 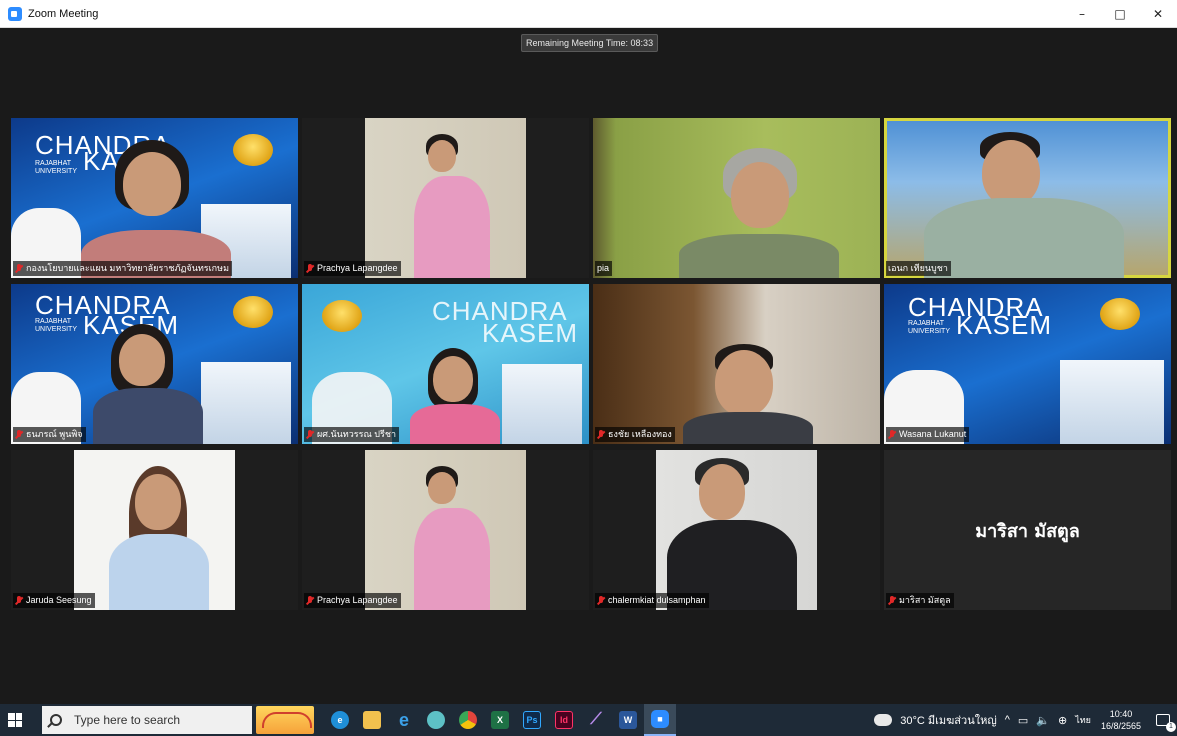 I want to click on participant-name-tag: ผศ.นันทวรรณ ปรีชา, so click(x=352, y=434).